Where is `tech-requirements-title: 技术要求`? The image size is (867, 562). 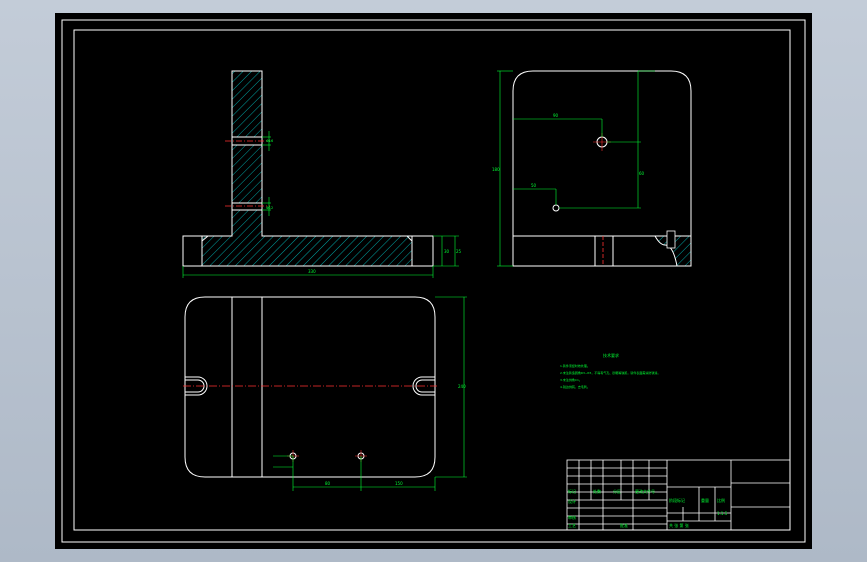
tech-requirements-title: 技术要求 is located at coordinates (611, 355).